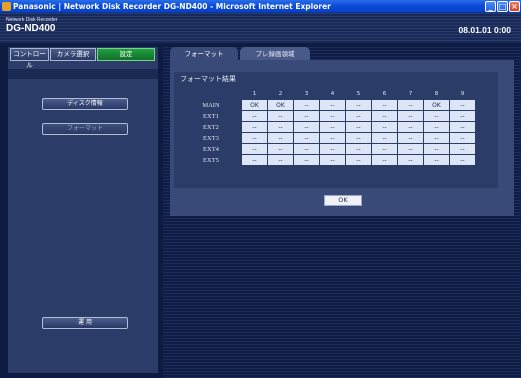  I want to click on table-row: EXT3 -- -- -- -- -- -- -- -- --, so click(328, 138).